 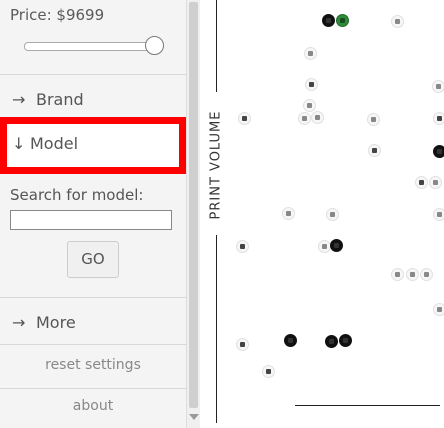 What do you see at coordinates (193, 205) in the screenshot?
I see `scrollbar-thumb` at bounding box center [193, 205].